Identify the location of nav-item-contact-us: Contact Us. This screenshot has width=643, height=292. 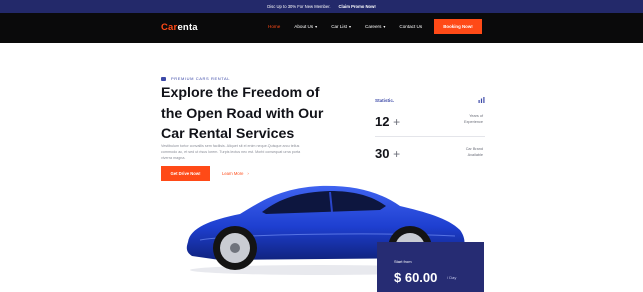
(410, 26).